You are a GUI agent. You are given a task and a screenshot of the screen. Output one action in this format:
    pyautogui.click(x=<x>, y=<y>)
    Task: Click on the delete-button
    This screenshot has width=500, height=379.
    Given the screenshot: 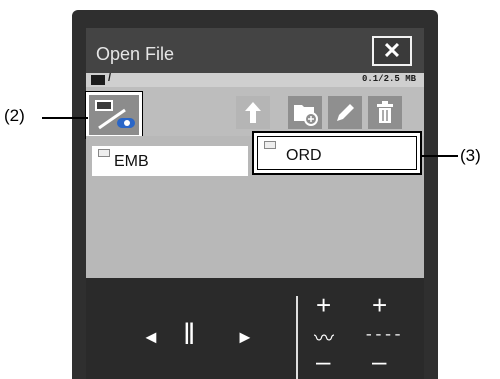 What is the action you would take?
    pyautogui.click(x=385, y=112)
    